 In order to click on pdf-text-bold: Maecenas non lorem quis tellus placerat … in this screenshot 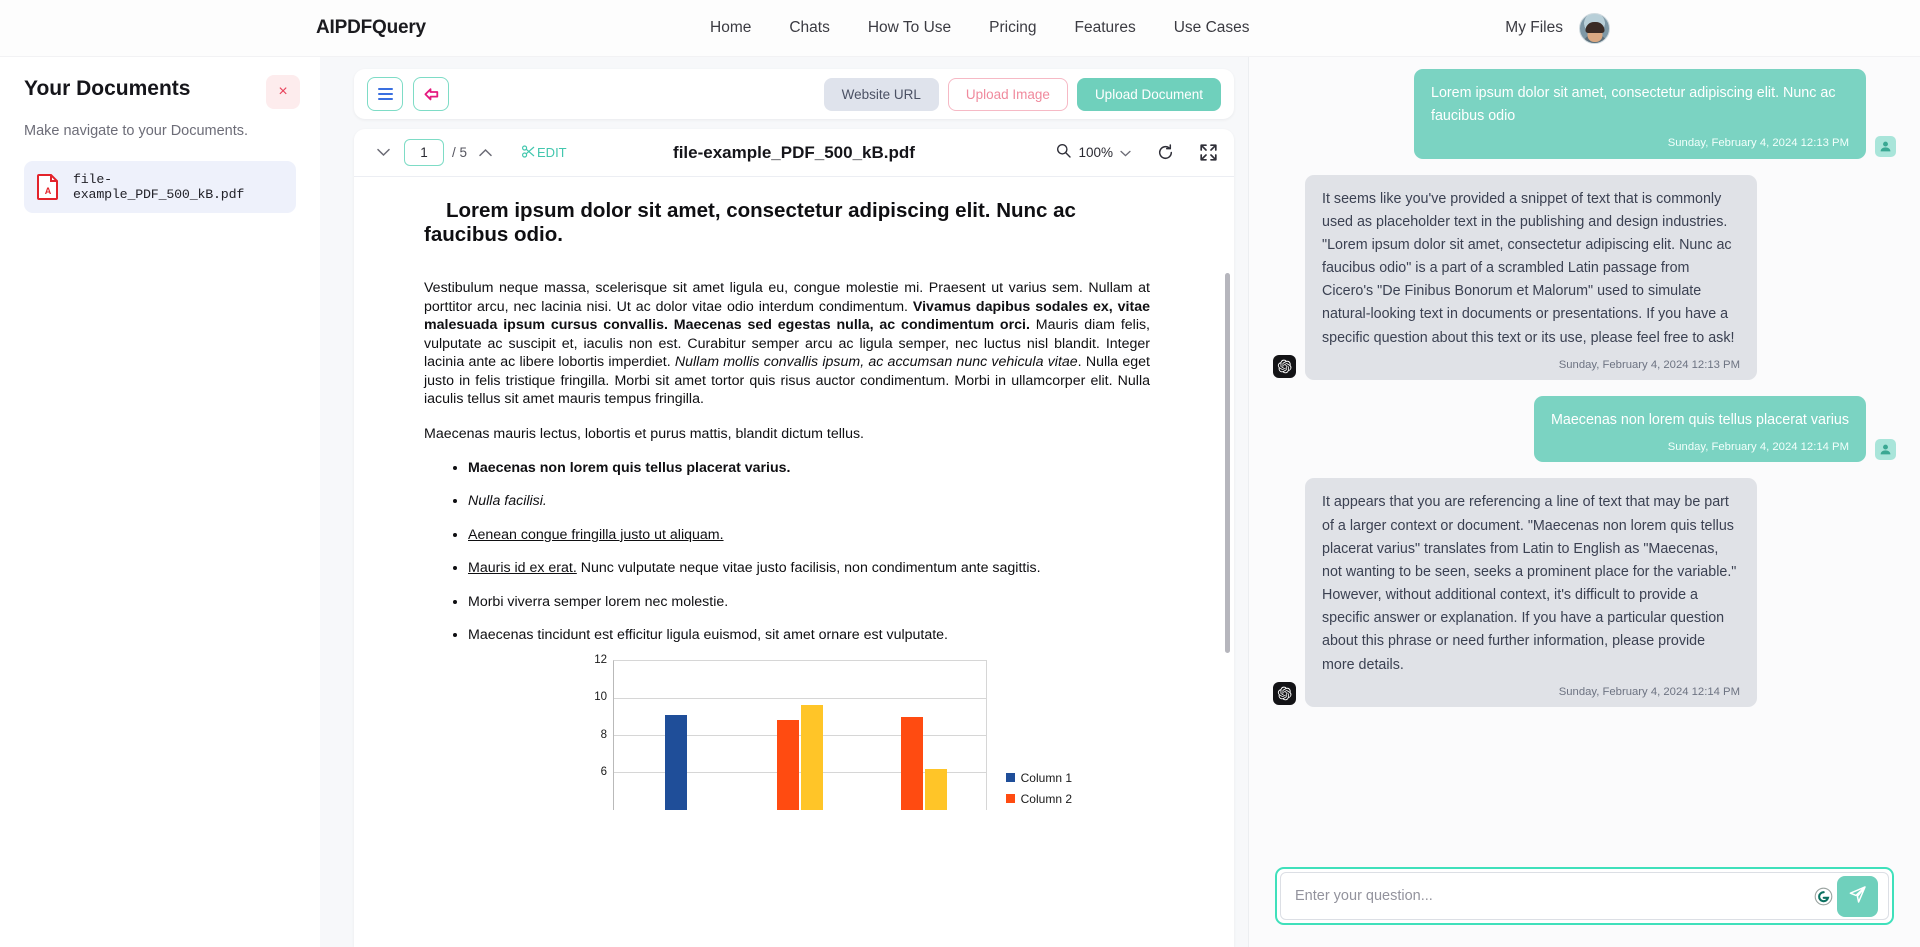, I will do `click(629, 468)`.